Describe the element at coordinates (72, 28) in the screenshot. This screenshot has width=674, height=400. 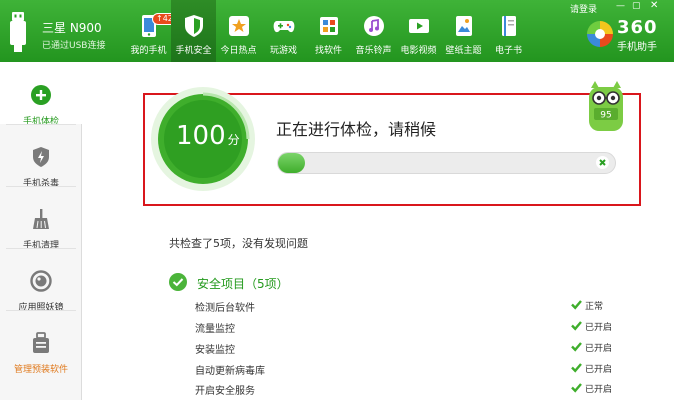
I see `device-name: 三星 N900` at that location.